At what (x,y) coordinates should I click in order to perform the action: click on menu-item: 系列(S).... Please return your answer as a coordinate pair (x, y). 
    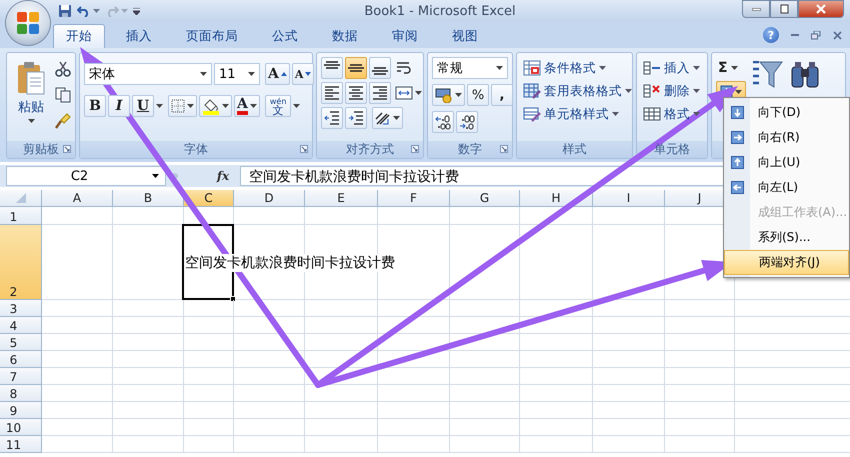
    Looking at the image, I should click on (786, 237).